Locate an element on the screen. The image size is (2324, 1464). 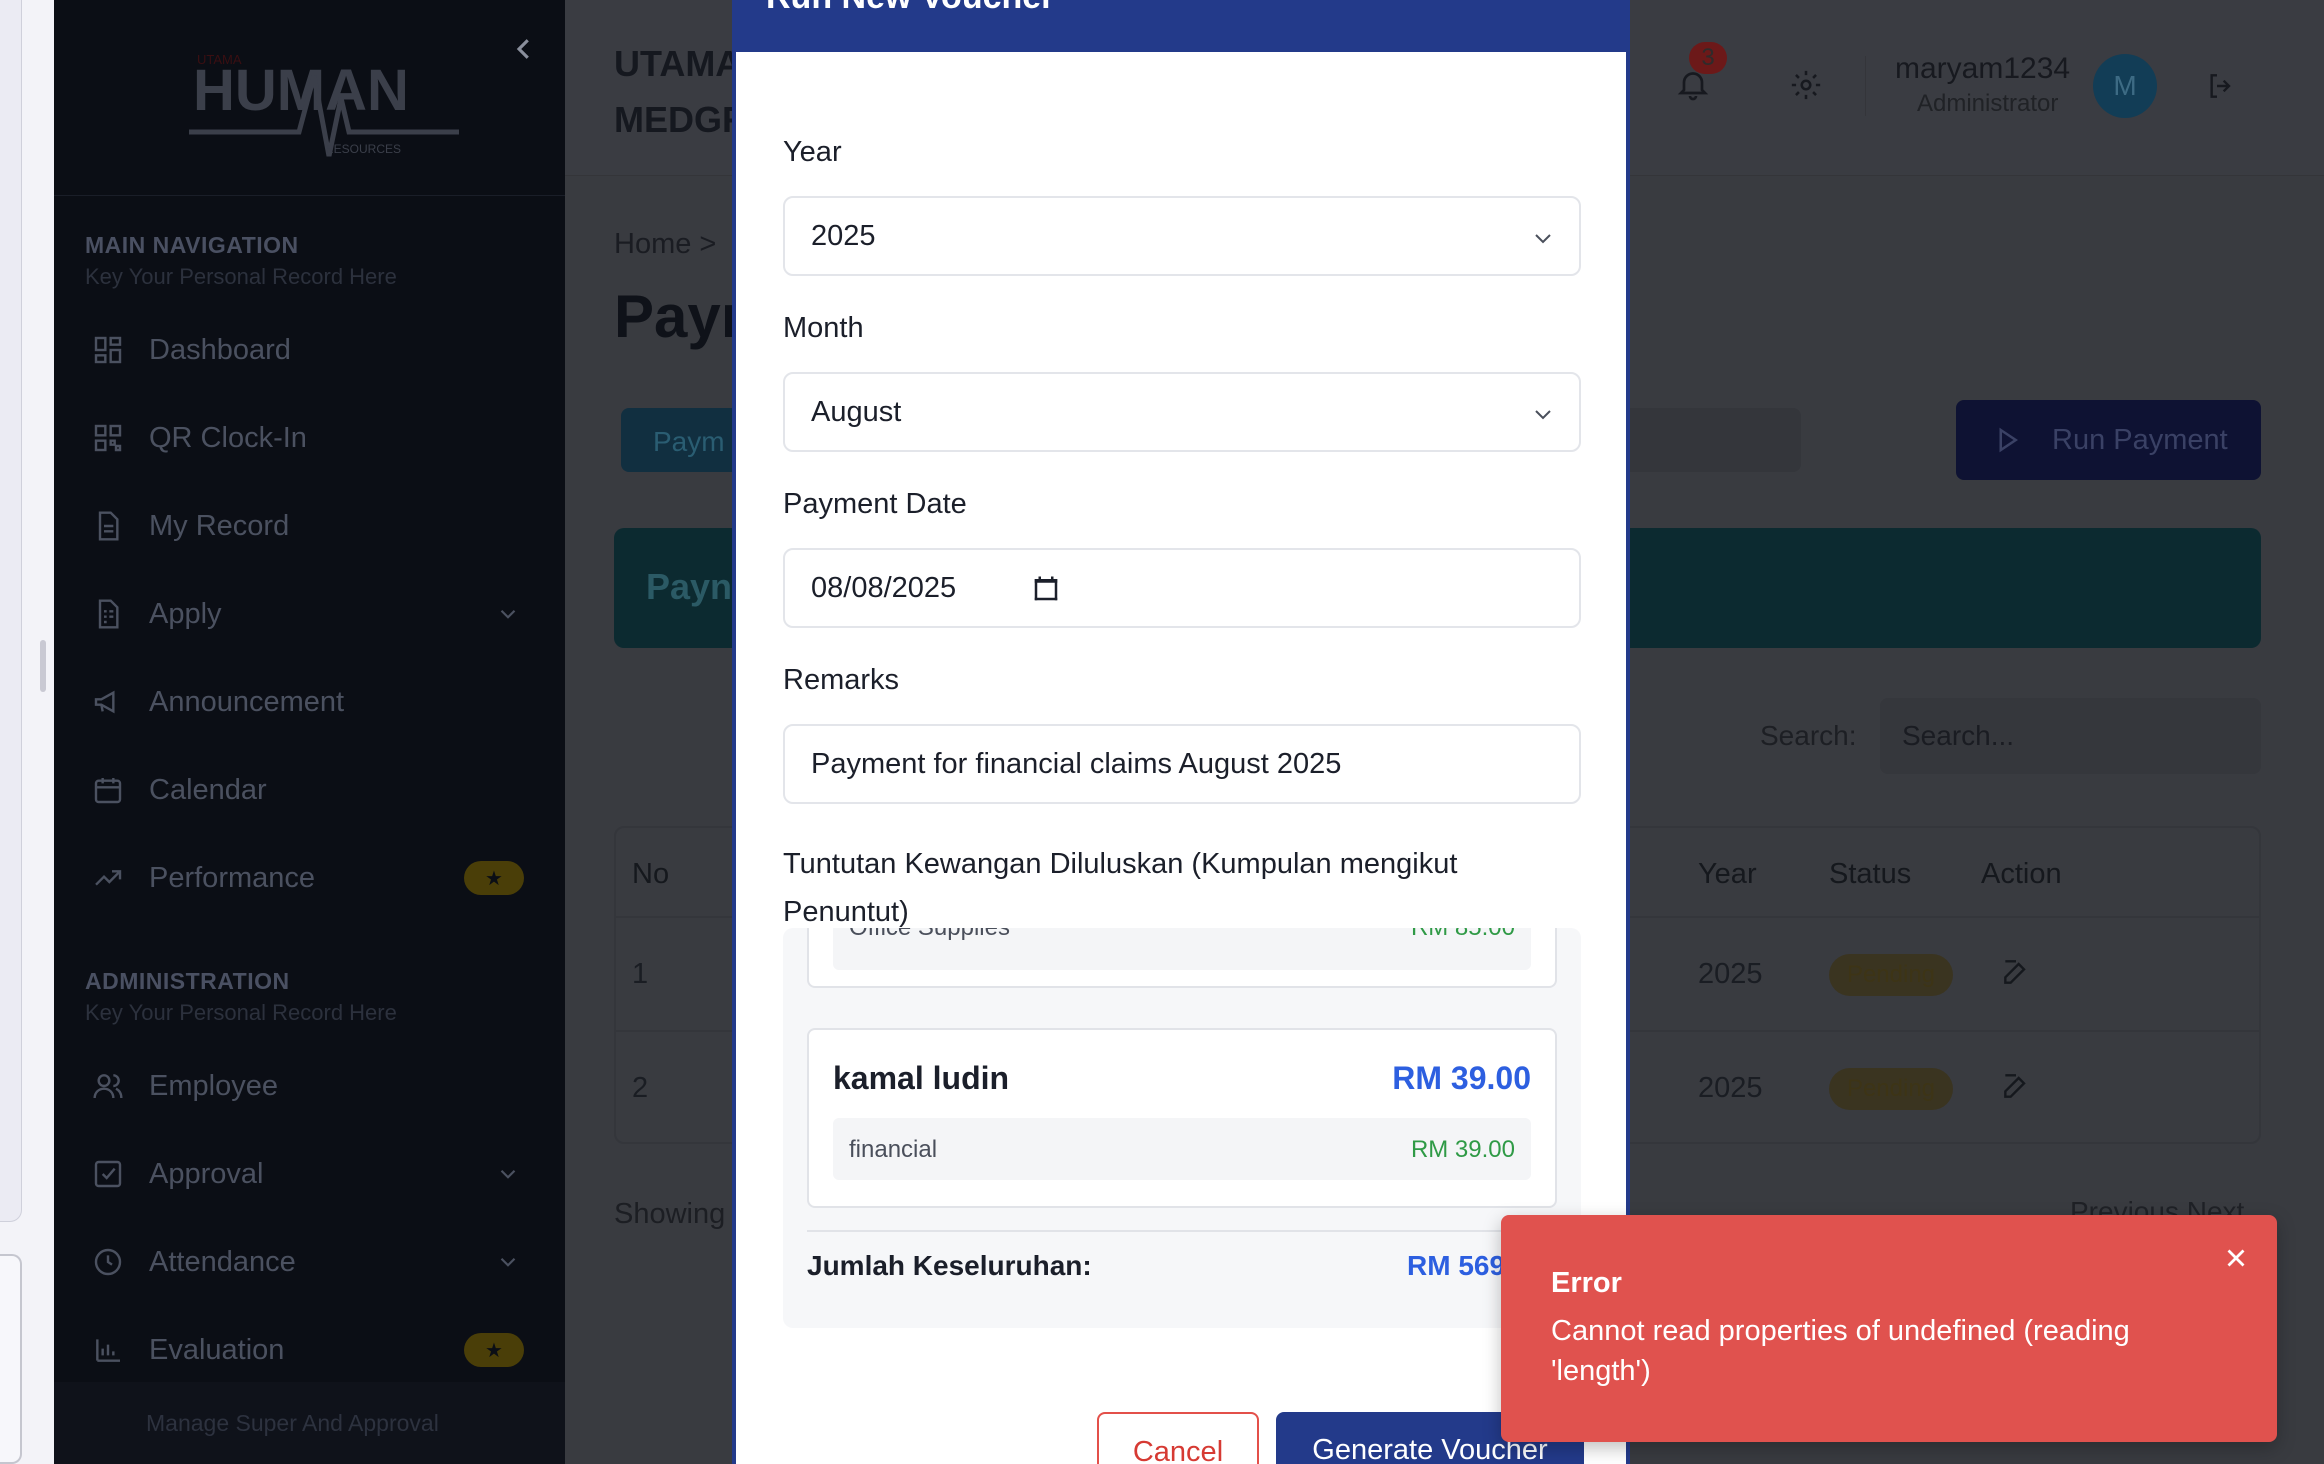
payment-date-input: 08/08/2025 is located at coordinates (1182, 588).